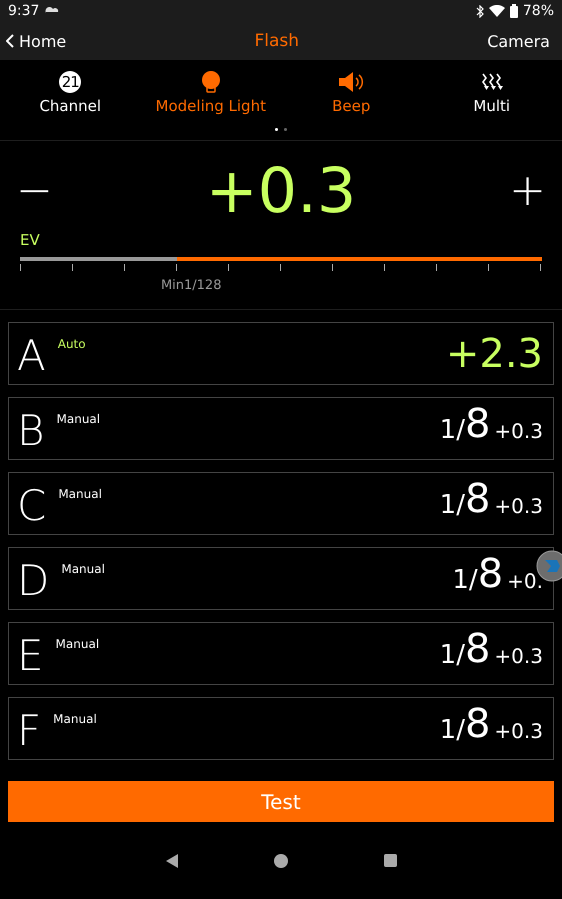 The image size is (562, 899). I want to click on battery-icon, so click(514, 11).